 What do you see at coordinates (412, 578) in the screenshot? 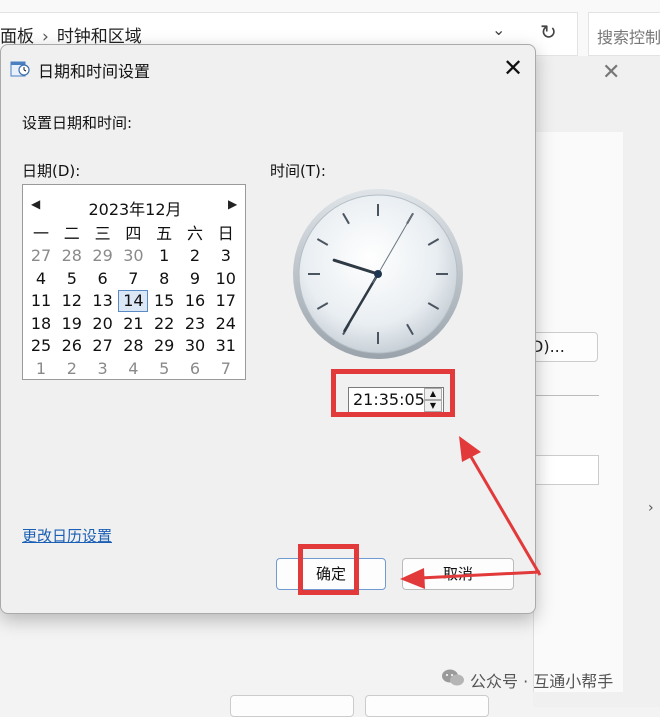
I see `arrow-to-ok-head` at bounding box center [412, 578].